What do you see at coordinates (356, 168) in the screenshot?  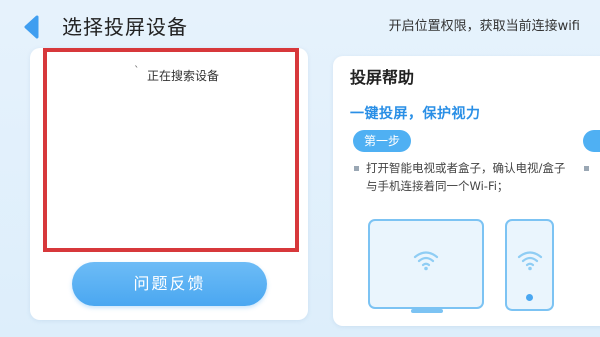 I see `step-bullet` at bounding box center [356, 168].